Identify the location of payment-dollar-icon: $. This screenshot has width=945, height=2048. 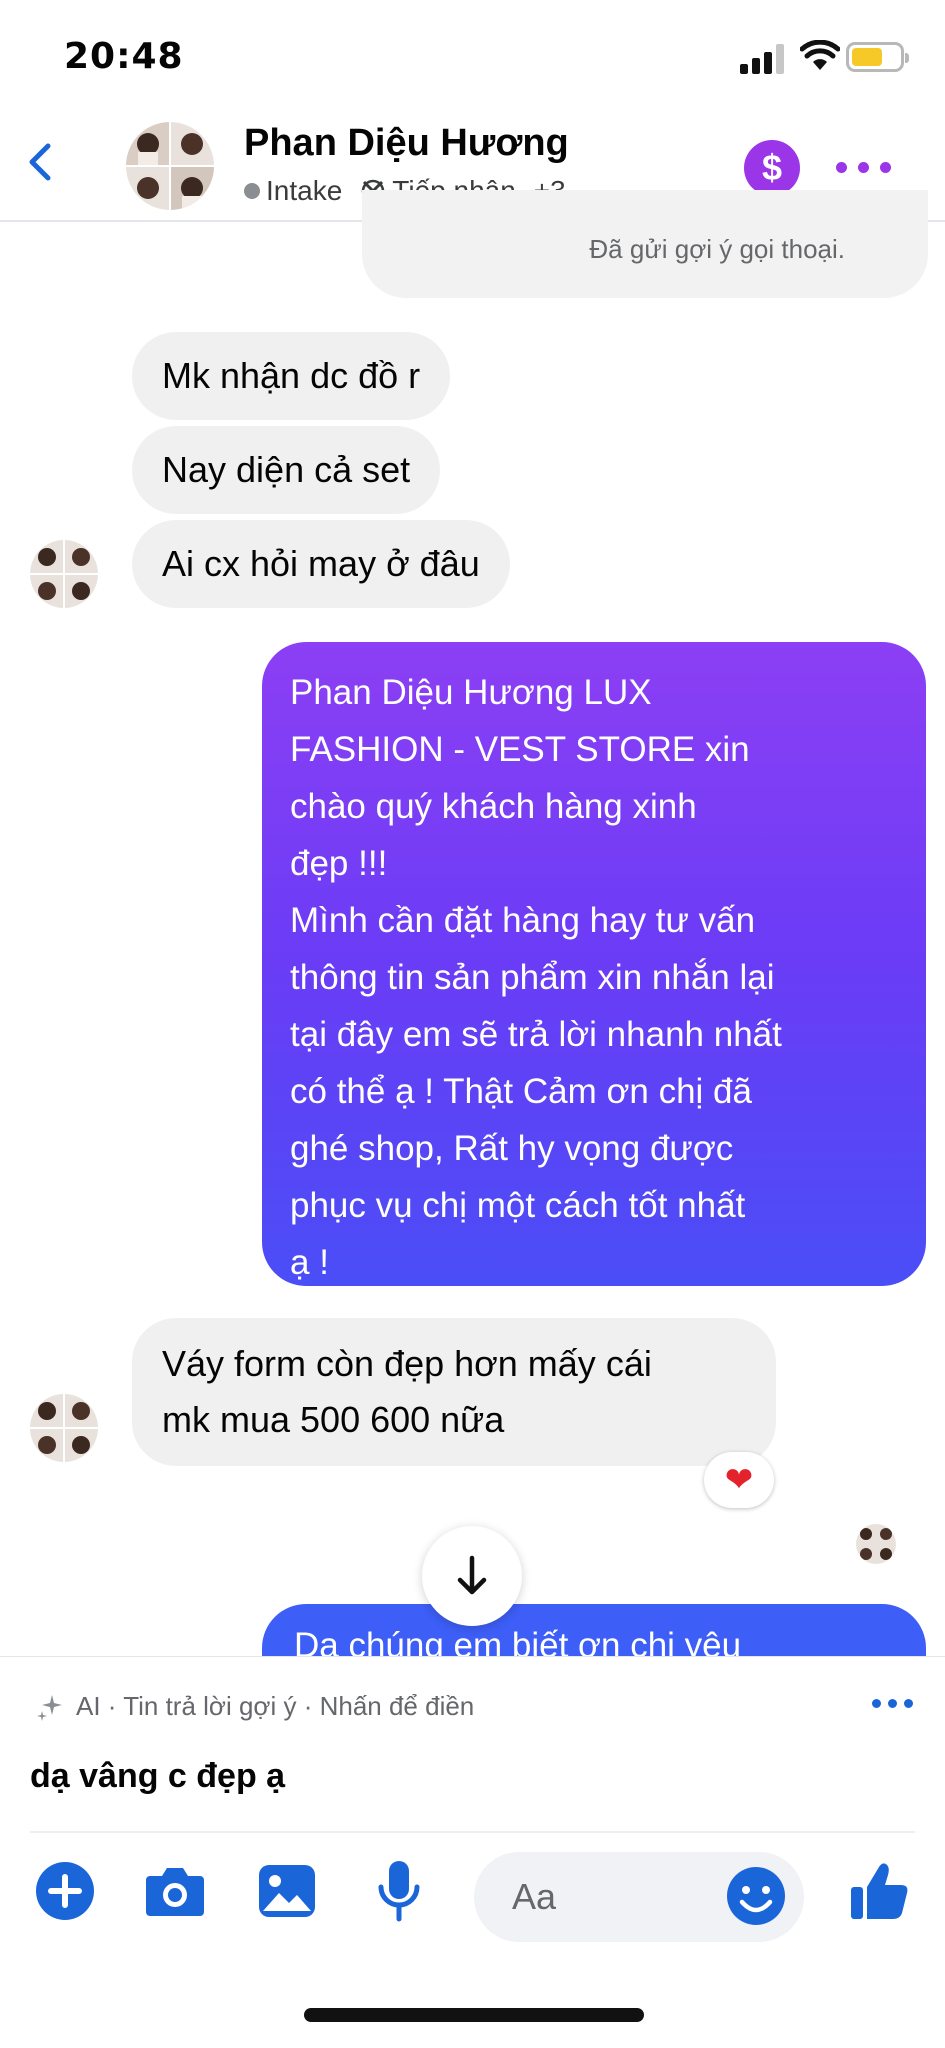
(772, 168).